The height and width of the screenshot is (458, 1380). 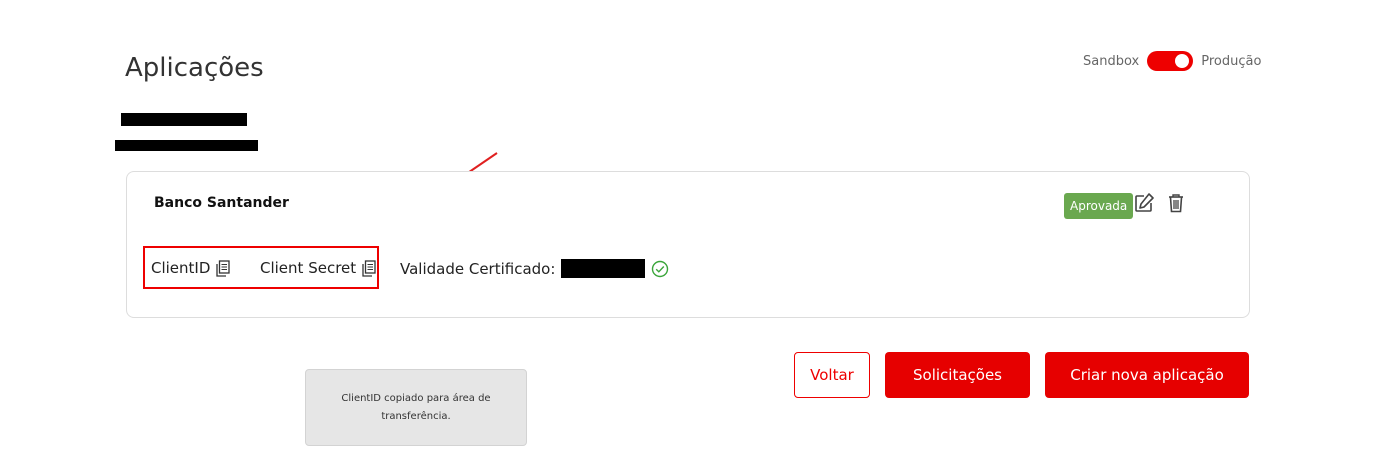 I want to click on credentials-highlight-box: ClientID Client Secret, so click(x=261, y=267).